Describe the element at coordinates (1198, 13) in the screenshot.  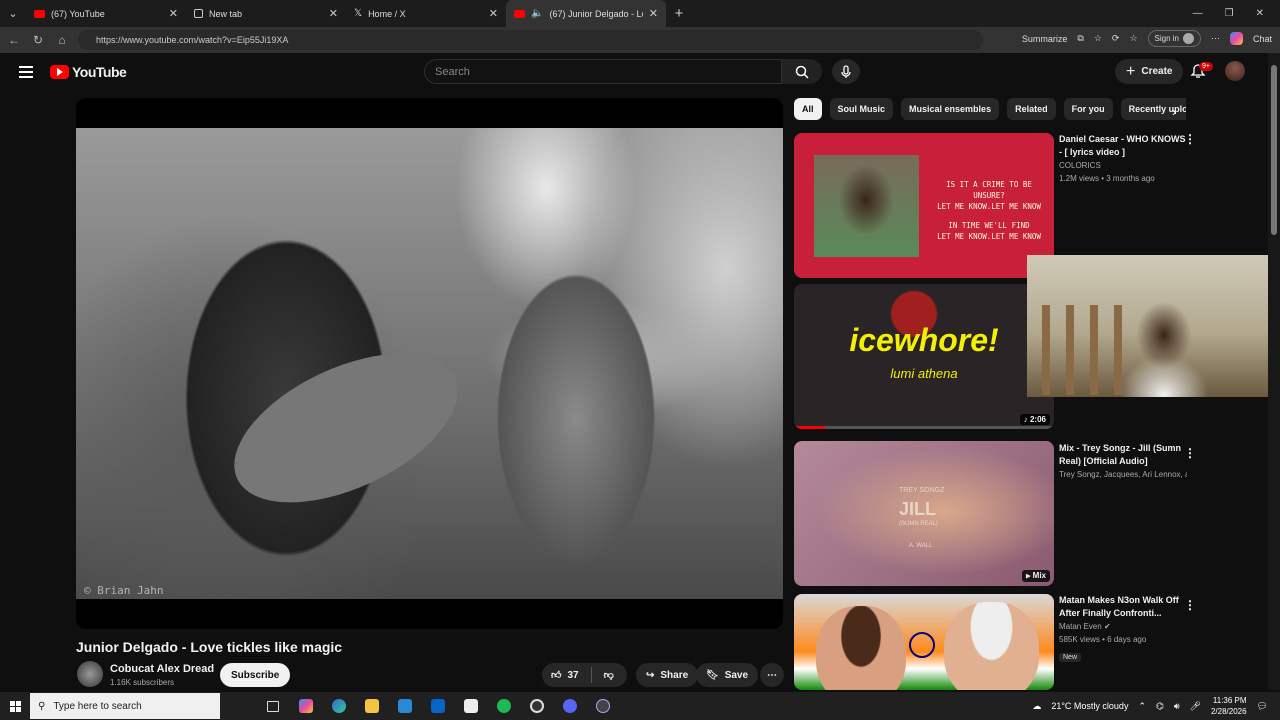
I see `minimize-icon: —` at that location.